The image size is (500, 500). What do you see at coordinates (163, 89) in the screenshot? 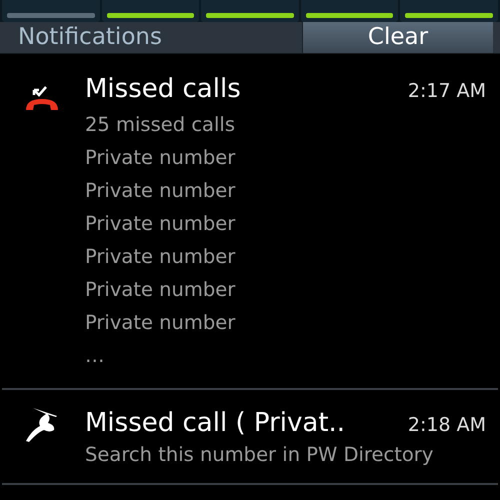
I see `notification-title: Missed calls` at bounding box center [163, 89].